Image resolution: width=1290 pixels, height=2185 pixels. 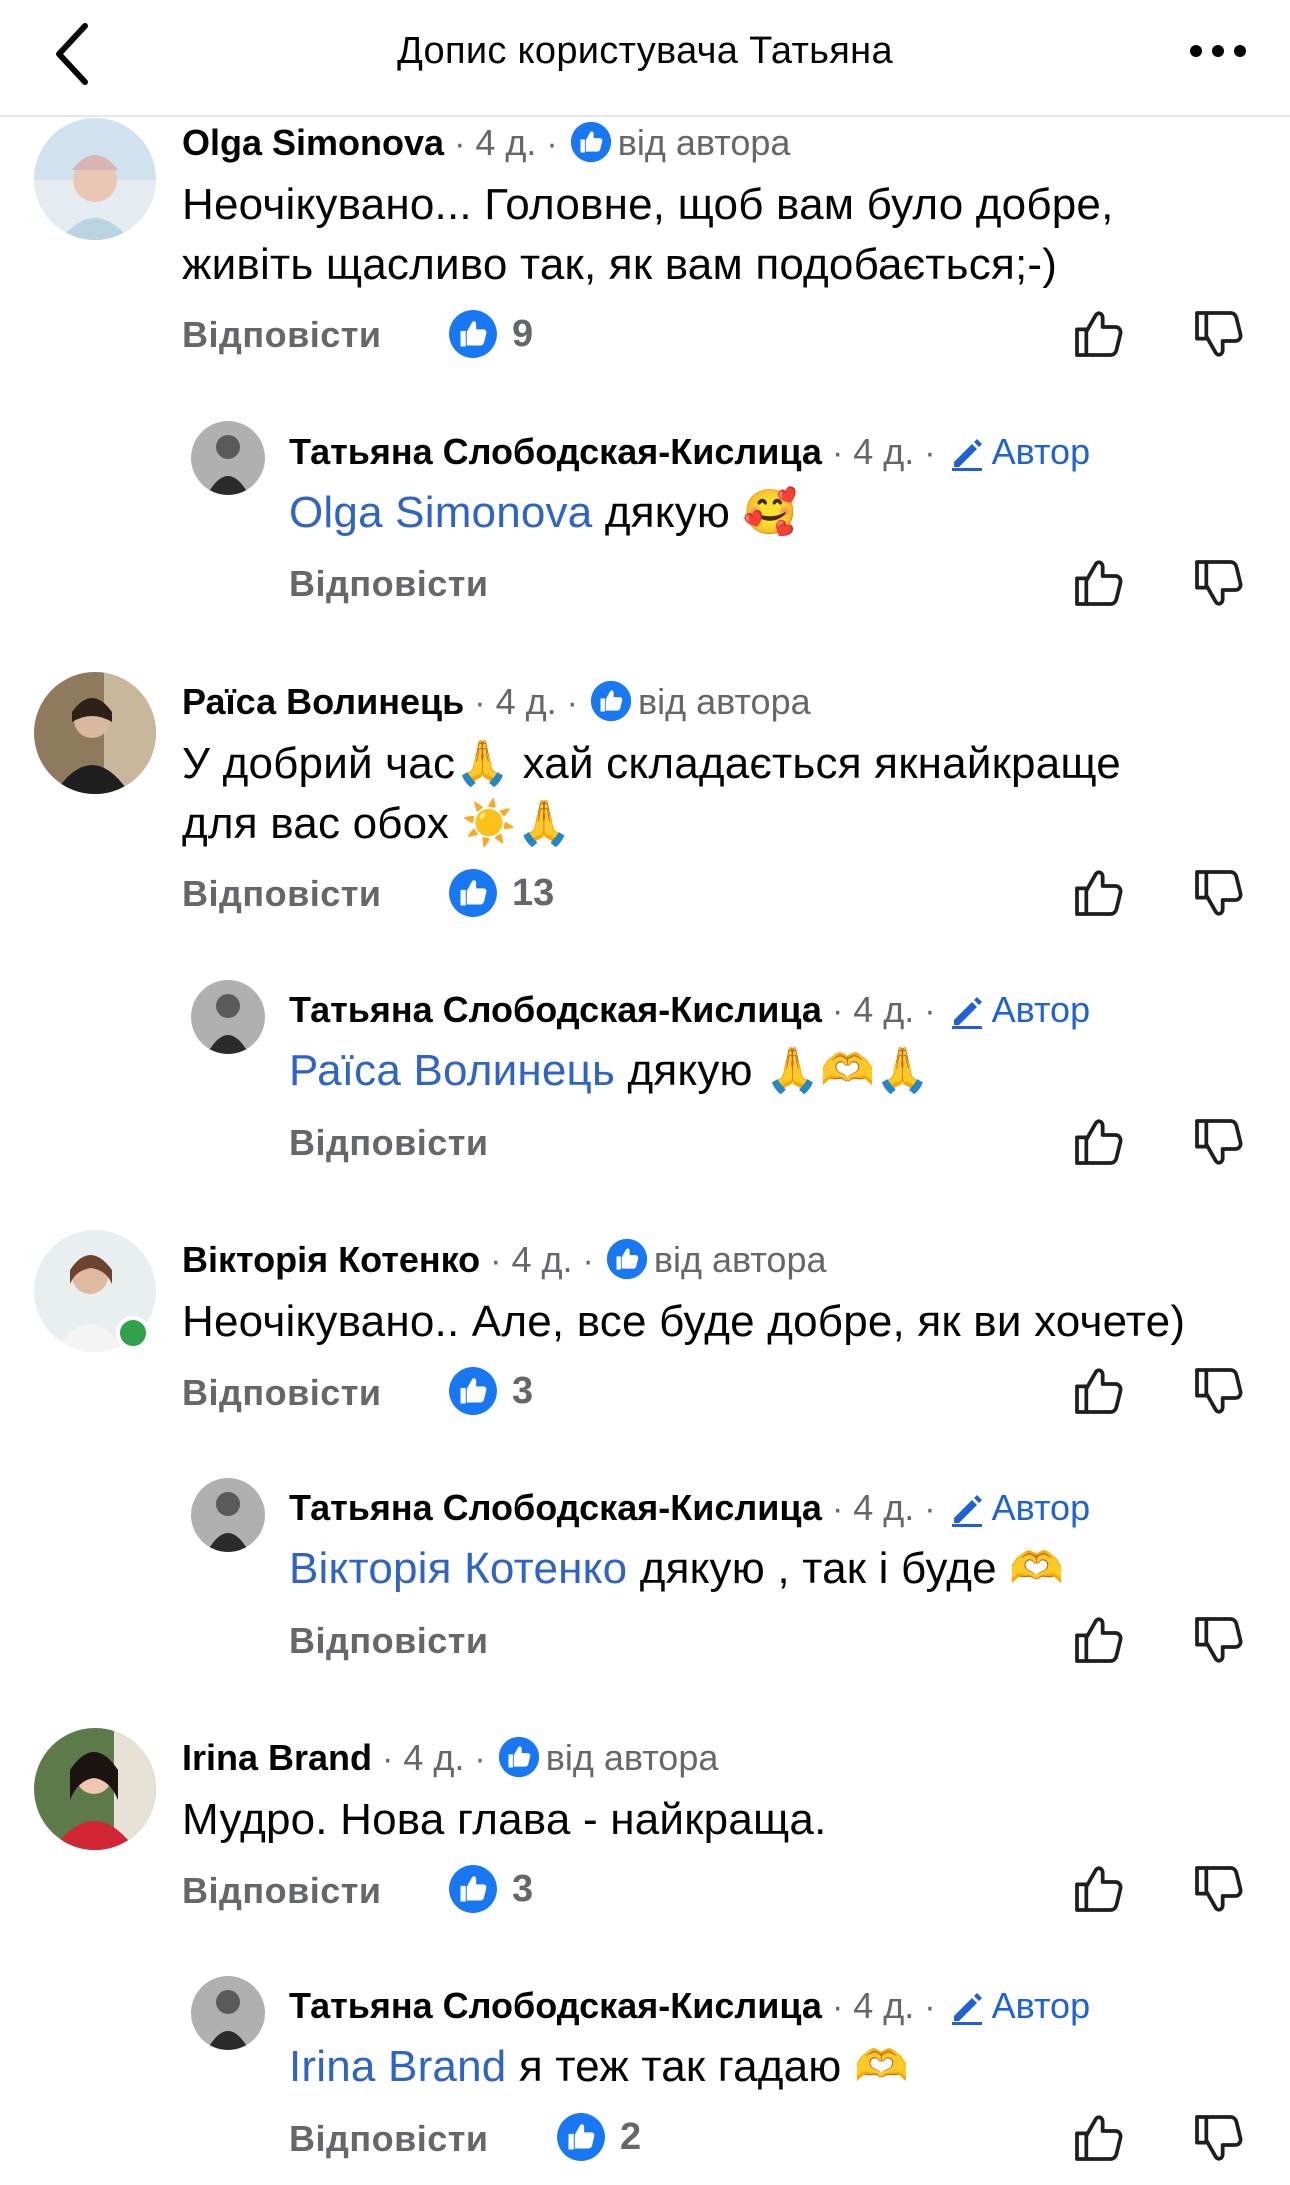 I want to click on comment-text-line: для вас обох, so click(x=322, y=823).